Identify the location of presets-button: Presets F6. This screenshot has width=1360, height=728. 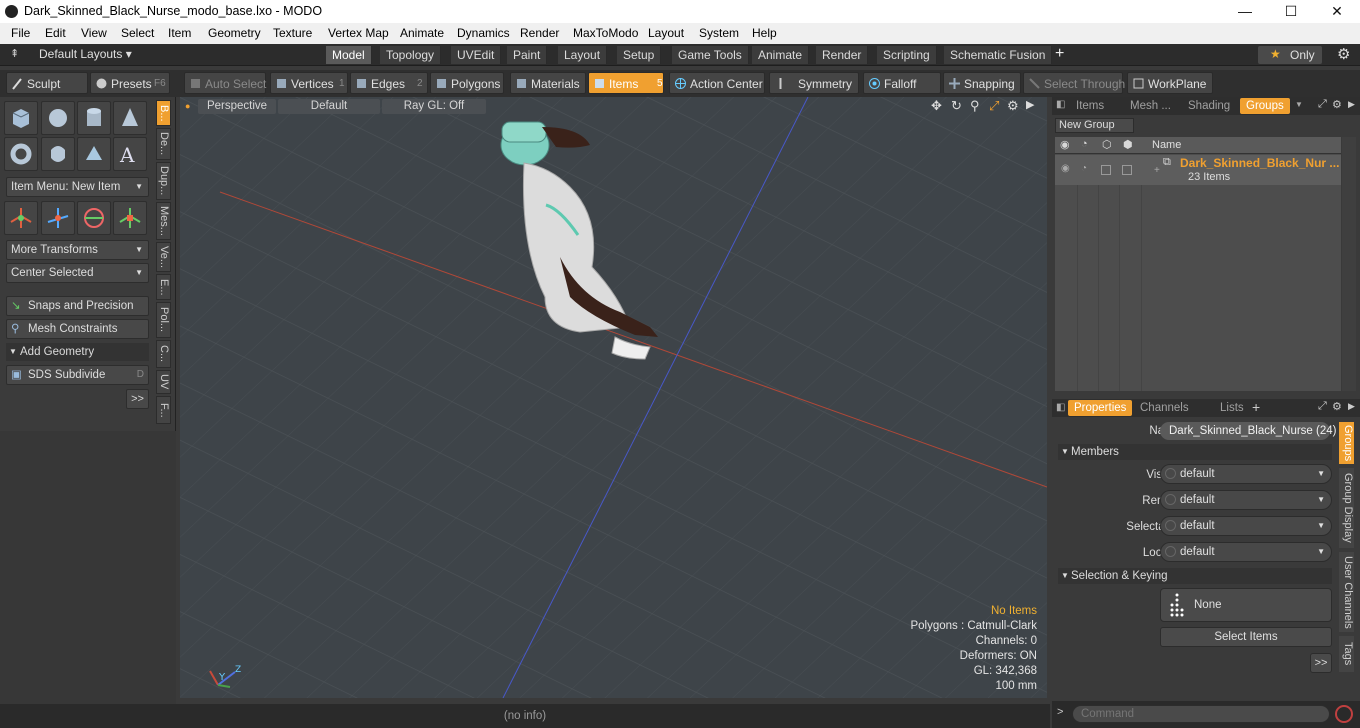
(130, 83).